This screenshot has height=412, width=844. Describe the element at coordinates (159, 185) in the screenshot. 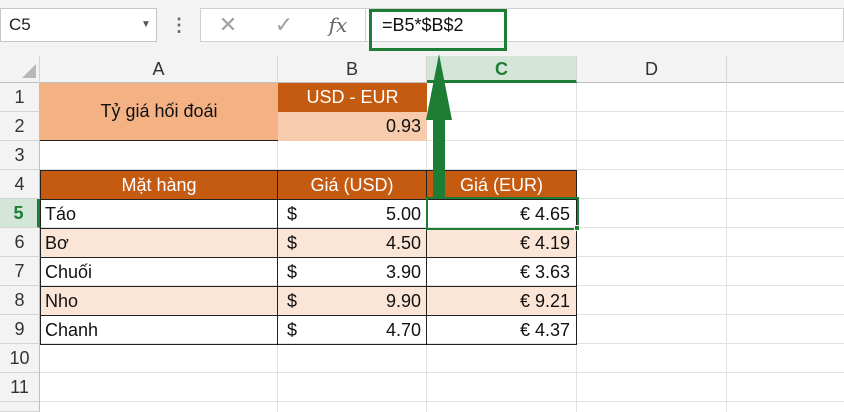

I see `header-cell-item: Mặt hàng` at that location.